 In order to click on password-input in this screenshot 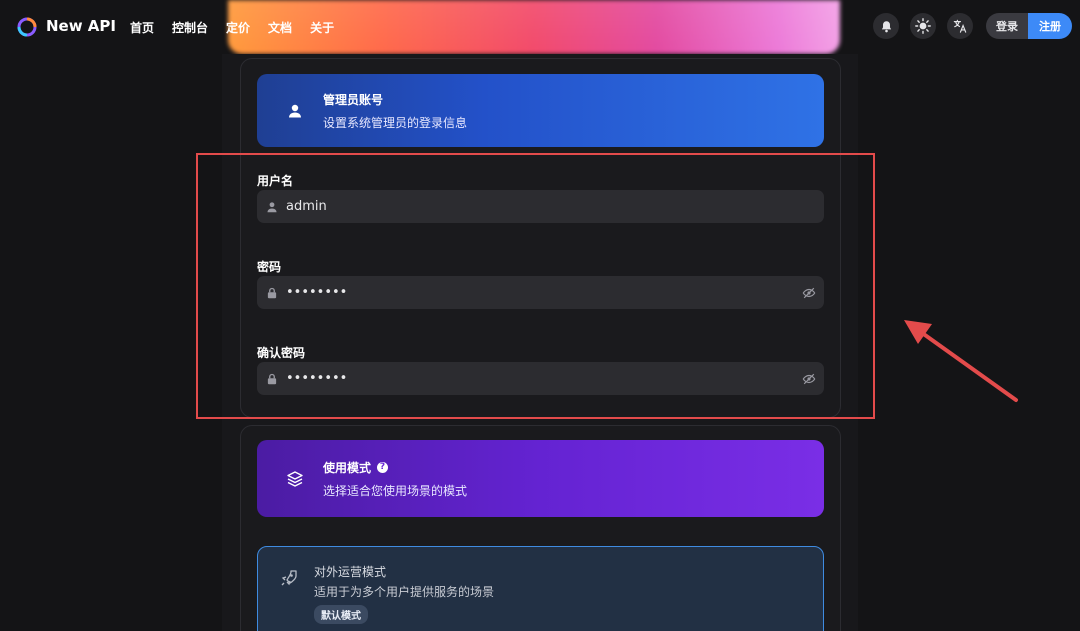, I will do `click(544, 292)`.